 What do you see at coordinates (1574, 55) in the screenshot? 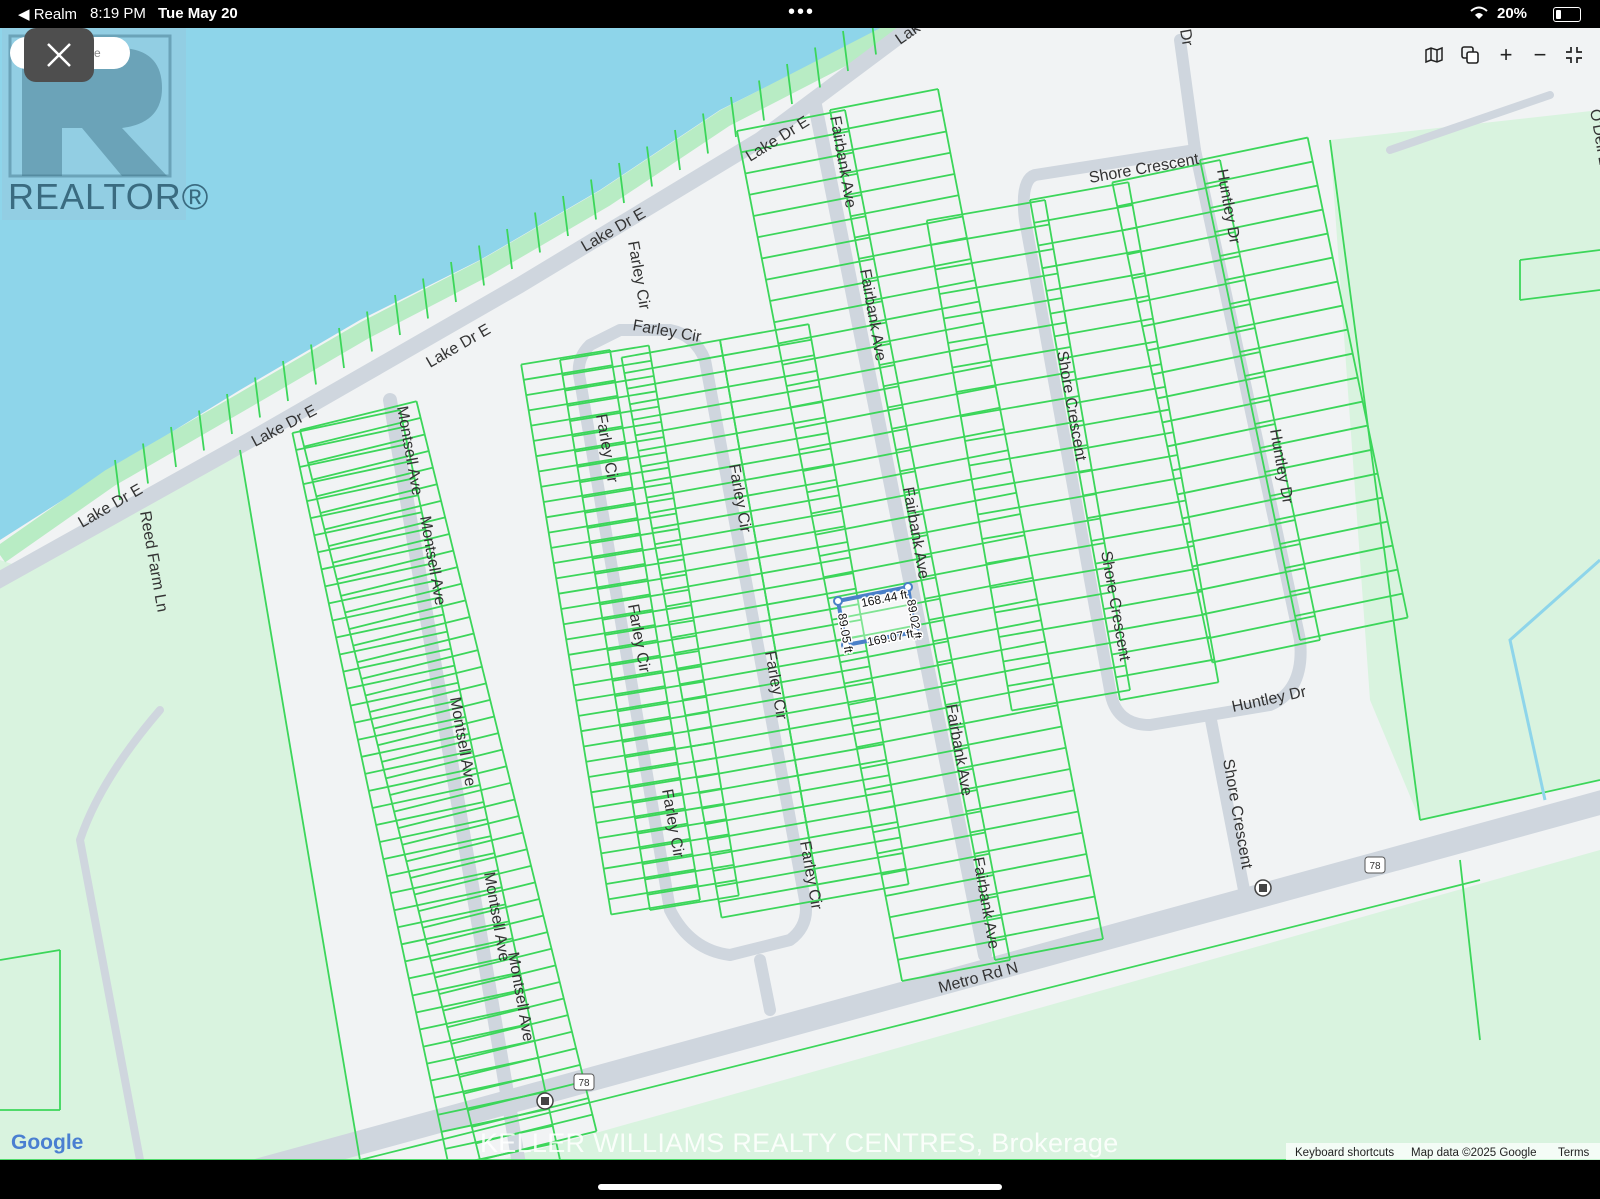
I see `collapse-icon` at bounding box center [1574, 55].